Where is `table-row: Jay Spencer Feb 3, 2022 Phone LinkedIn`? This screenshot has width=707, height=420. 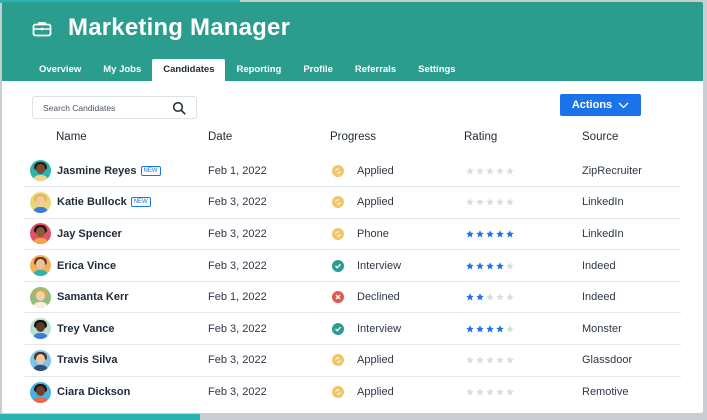 table-row: Jay Spencer Feb 3, 2022 Phone LinkedIn is located at coordinates (352, 234).